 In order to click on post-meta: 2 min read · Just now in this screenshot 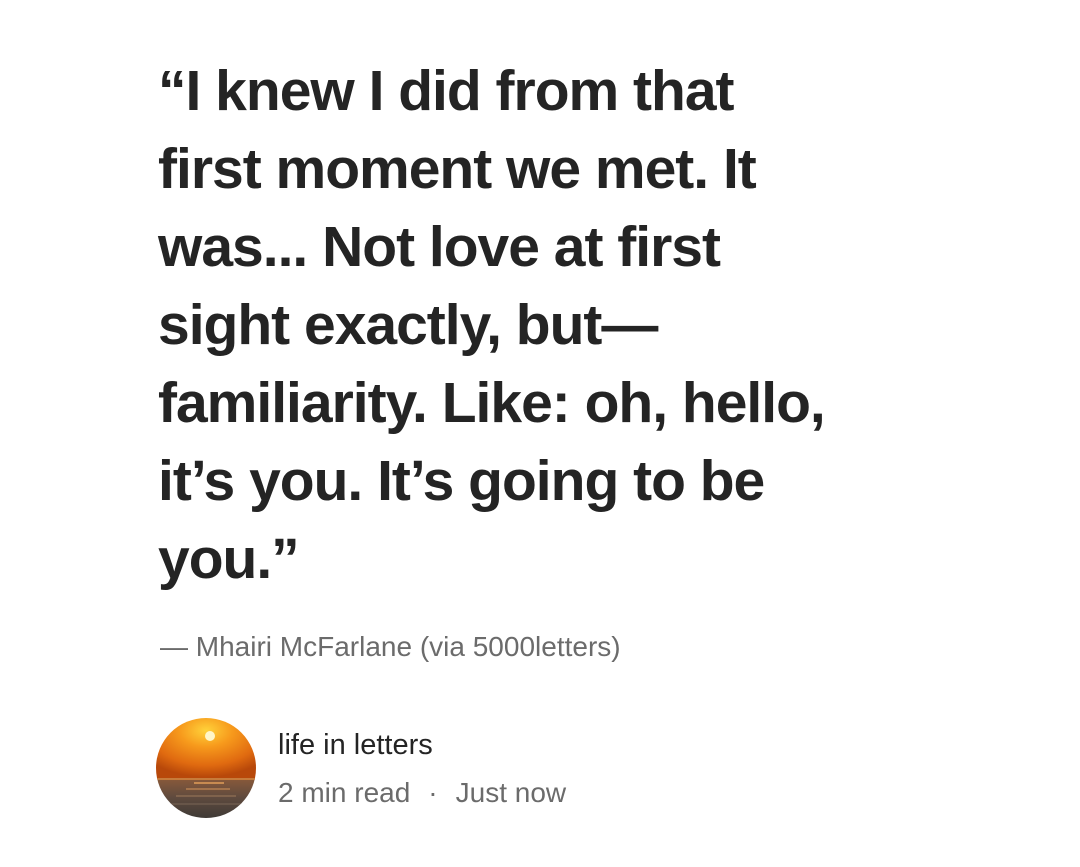, I will do `click(422, 793)`.